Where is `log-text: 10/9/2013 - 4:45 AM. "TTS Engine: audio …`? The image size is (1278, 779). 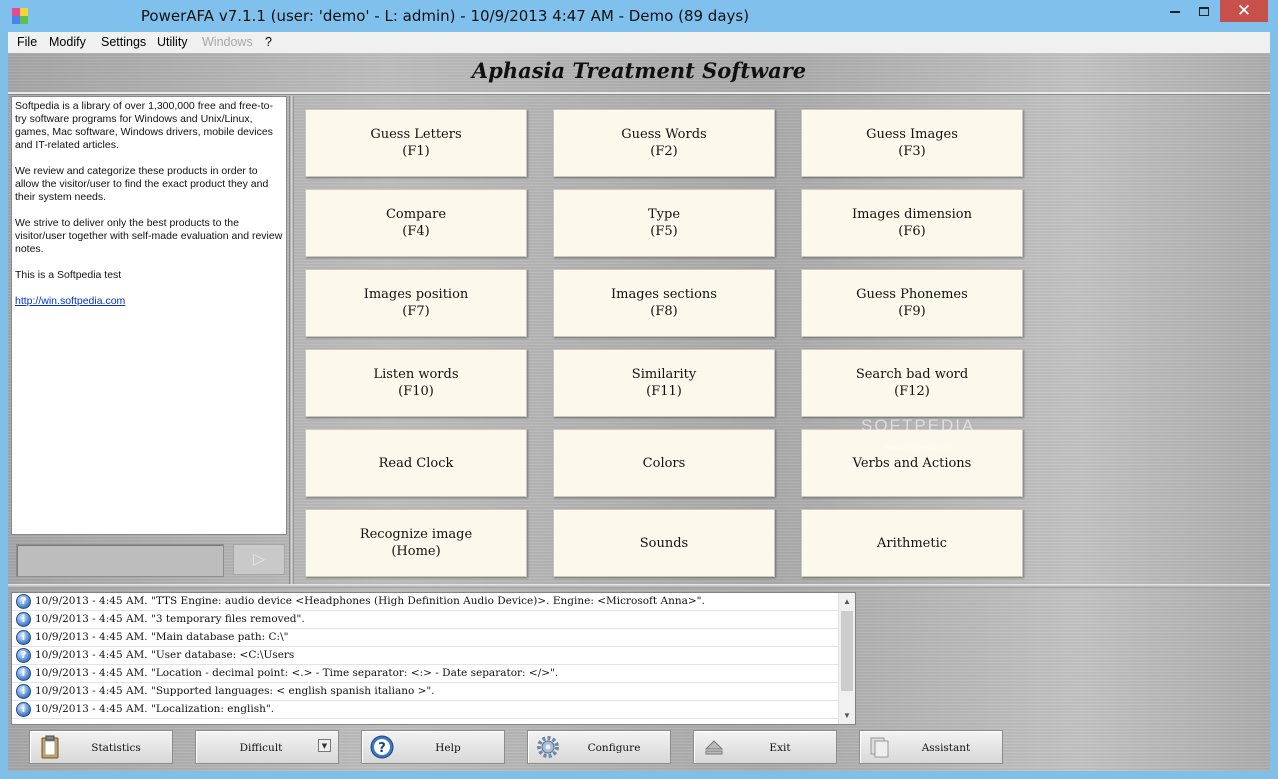 log-text: 10/9/2013 - 4:45 AM. "TTS Engine: audio … is located at coordinates (370, 601).